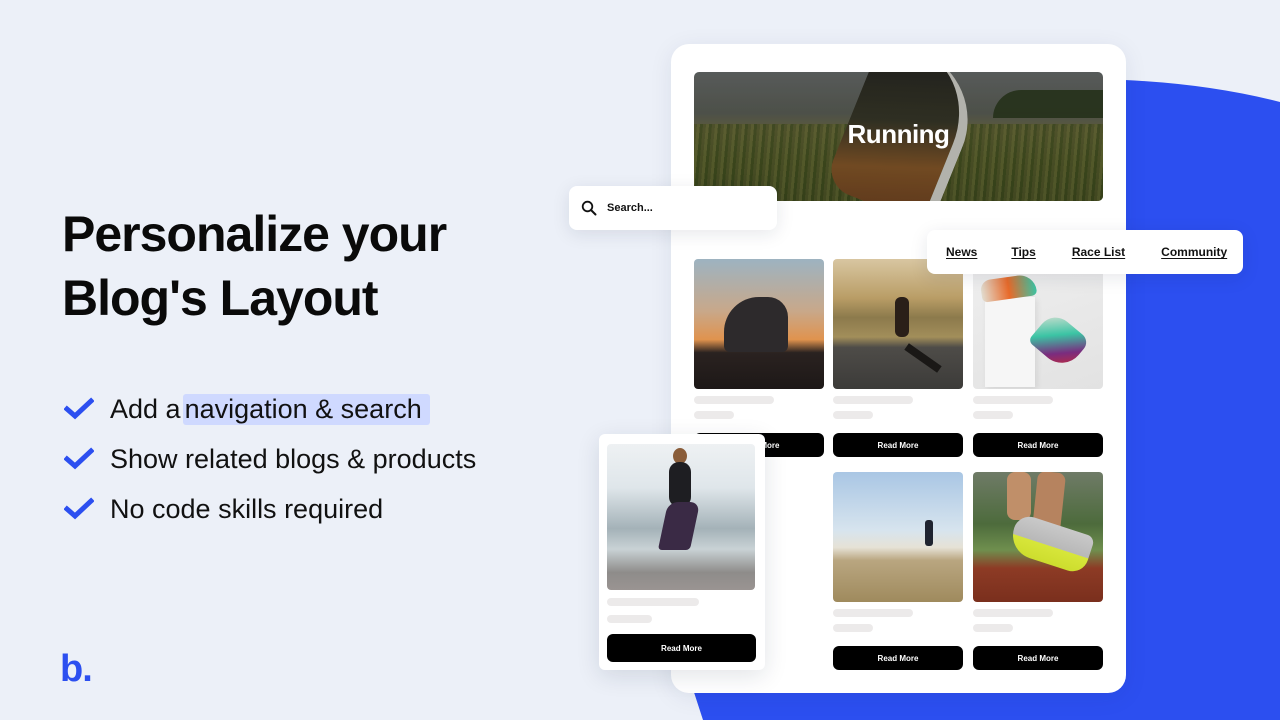 The width and height of the screenshot is (1280, 720). What do you see at coordinates (293, 458) in the screenshot?
I see `feature-text: Show related blogs & products` at bounding box center [293, 458].